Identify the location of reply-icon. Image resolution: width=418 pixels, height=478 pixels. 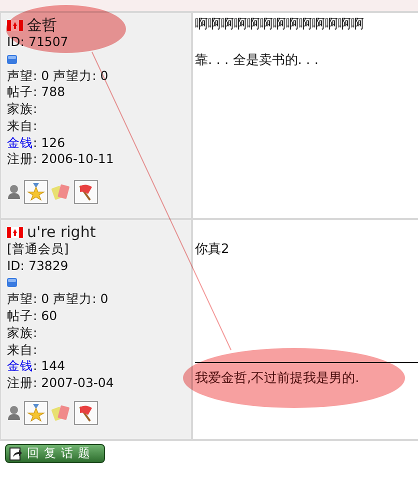
(16, 453).